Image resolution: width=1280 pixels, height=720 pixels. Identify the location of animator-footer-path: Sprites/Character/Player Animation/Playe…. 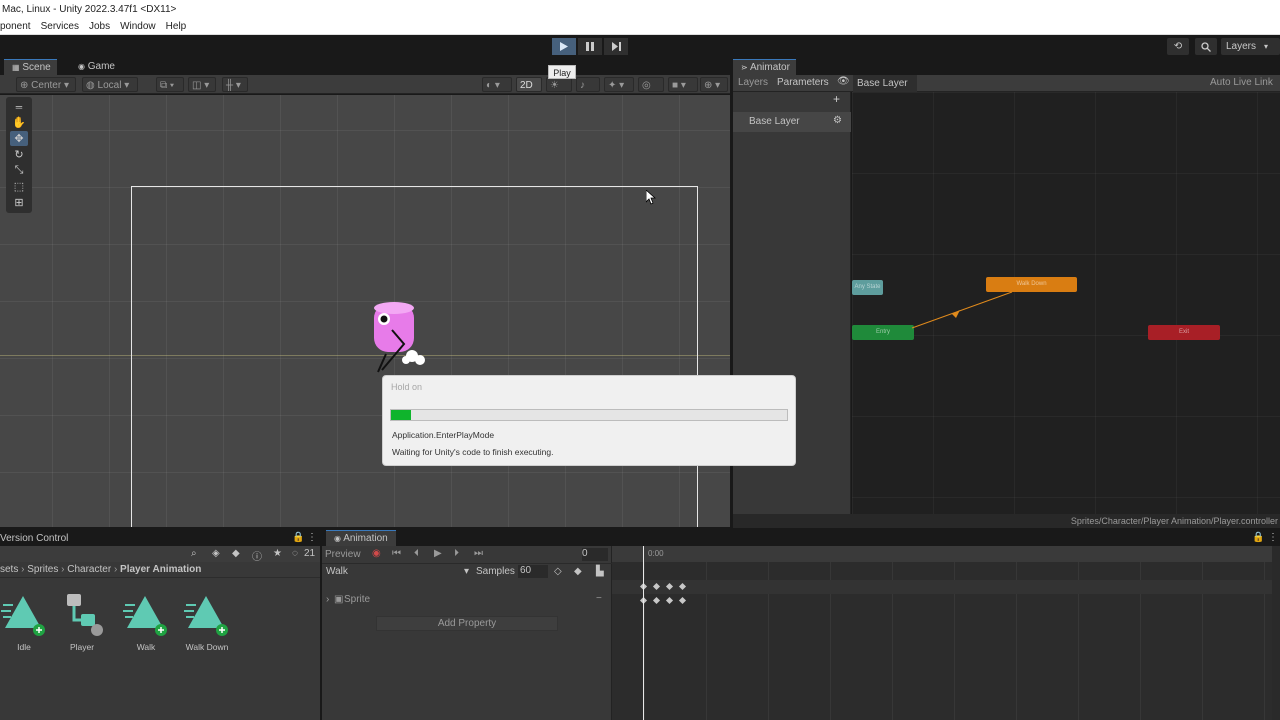
(1006, 521).